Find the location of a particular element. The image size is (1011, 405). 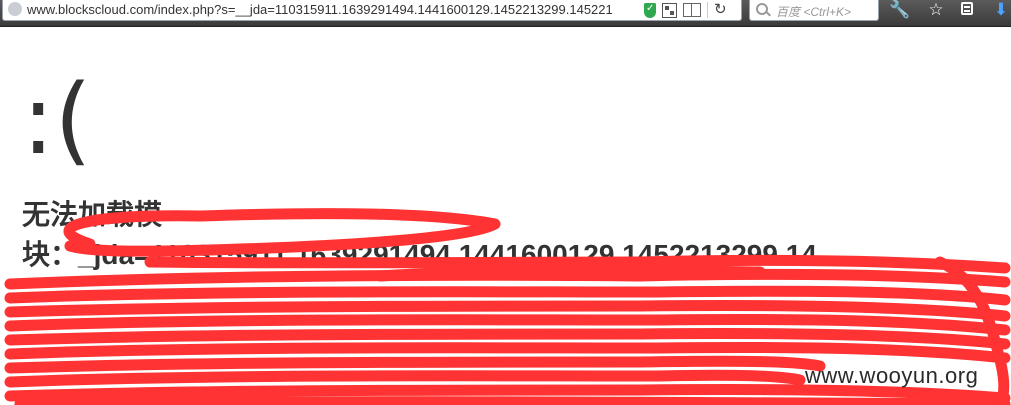

shield-icon is located at coordinates (650, 10).